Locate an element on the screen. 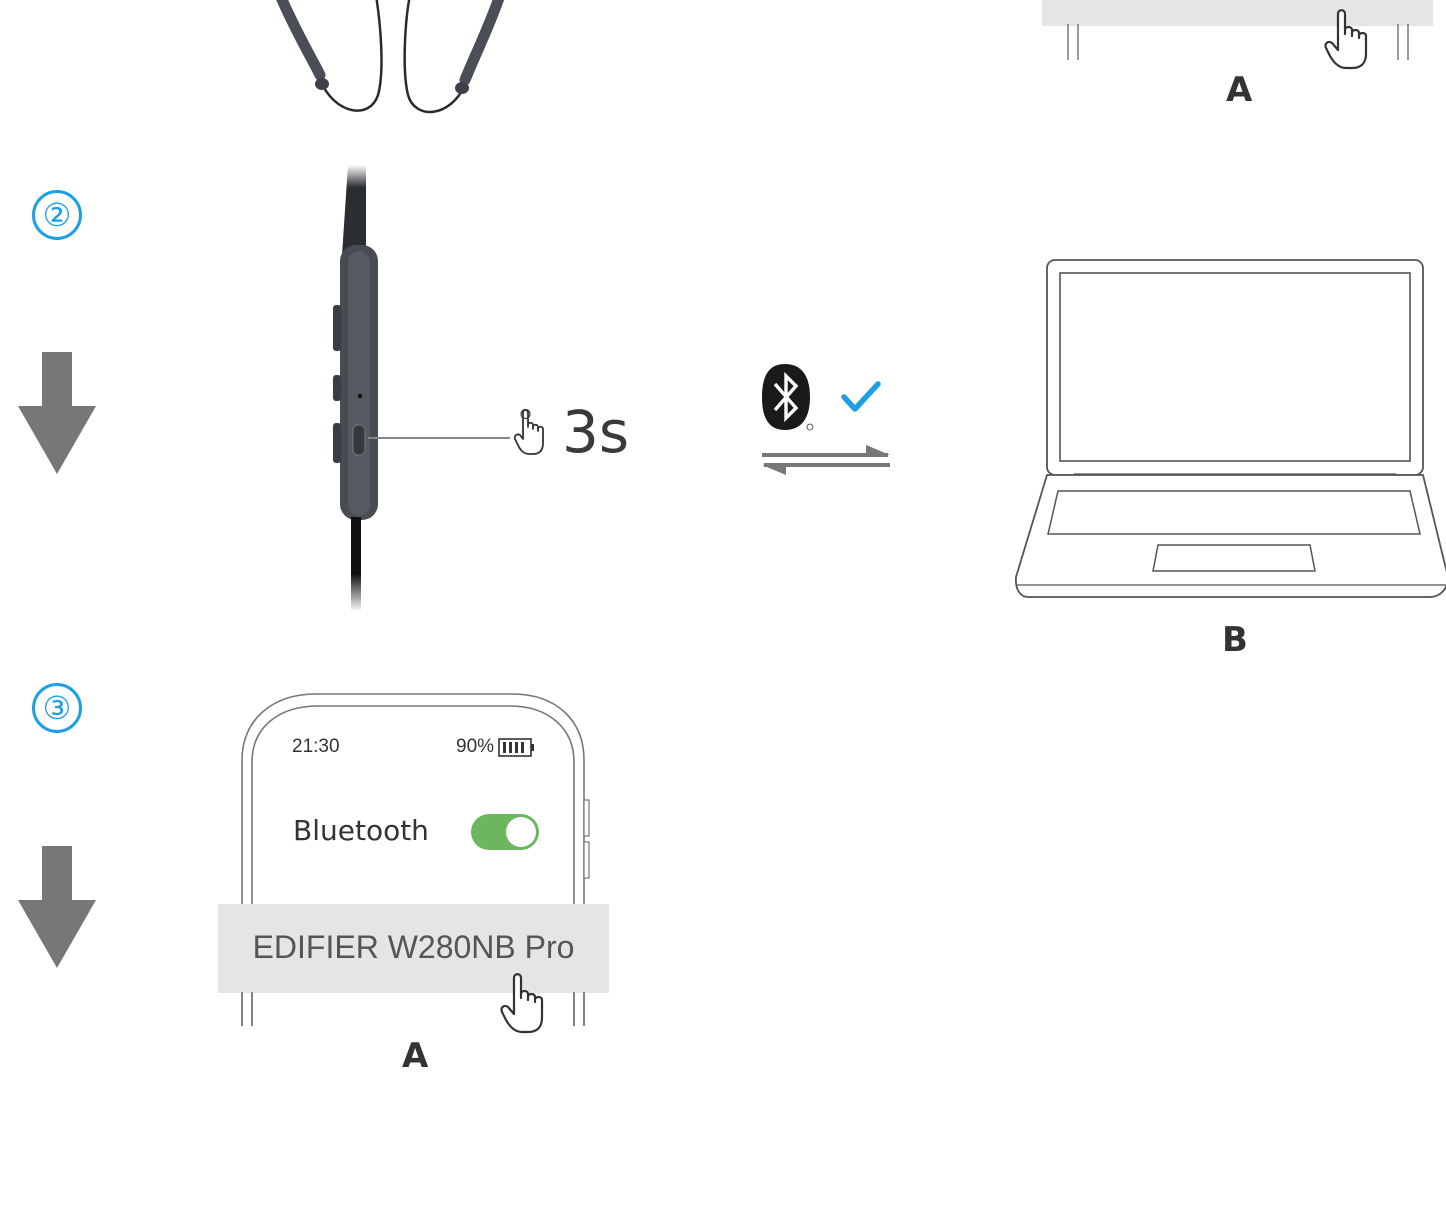  label-laptop: B is located at coordinates (1235, 640).